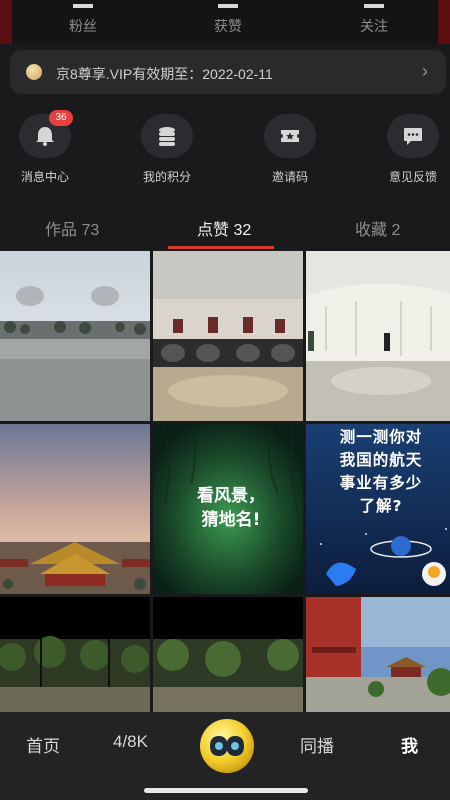 Image resolution: width=450 pixels, height=800 pixels. I want to click on nav-broadcast: 同播, so click(317, 744).